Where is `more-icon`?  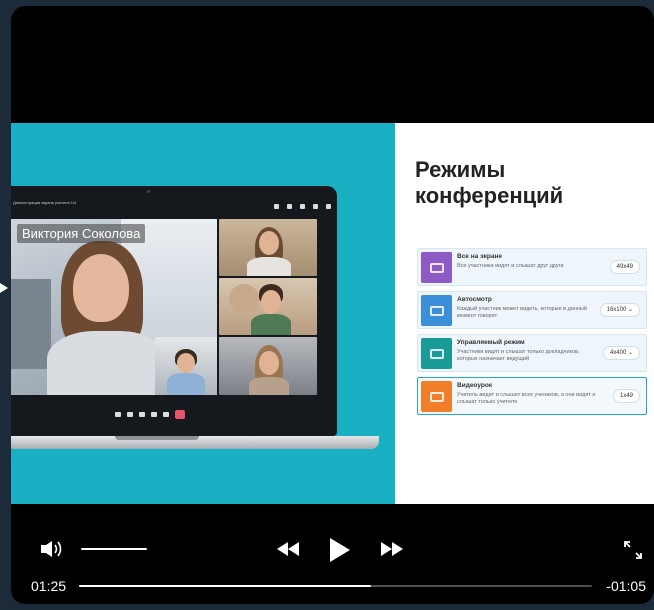 more-icon is located at coordinates (166, 414).